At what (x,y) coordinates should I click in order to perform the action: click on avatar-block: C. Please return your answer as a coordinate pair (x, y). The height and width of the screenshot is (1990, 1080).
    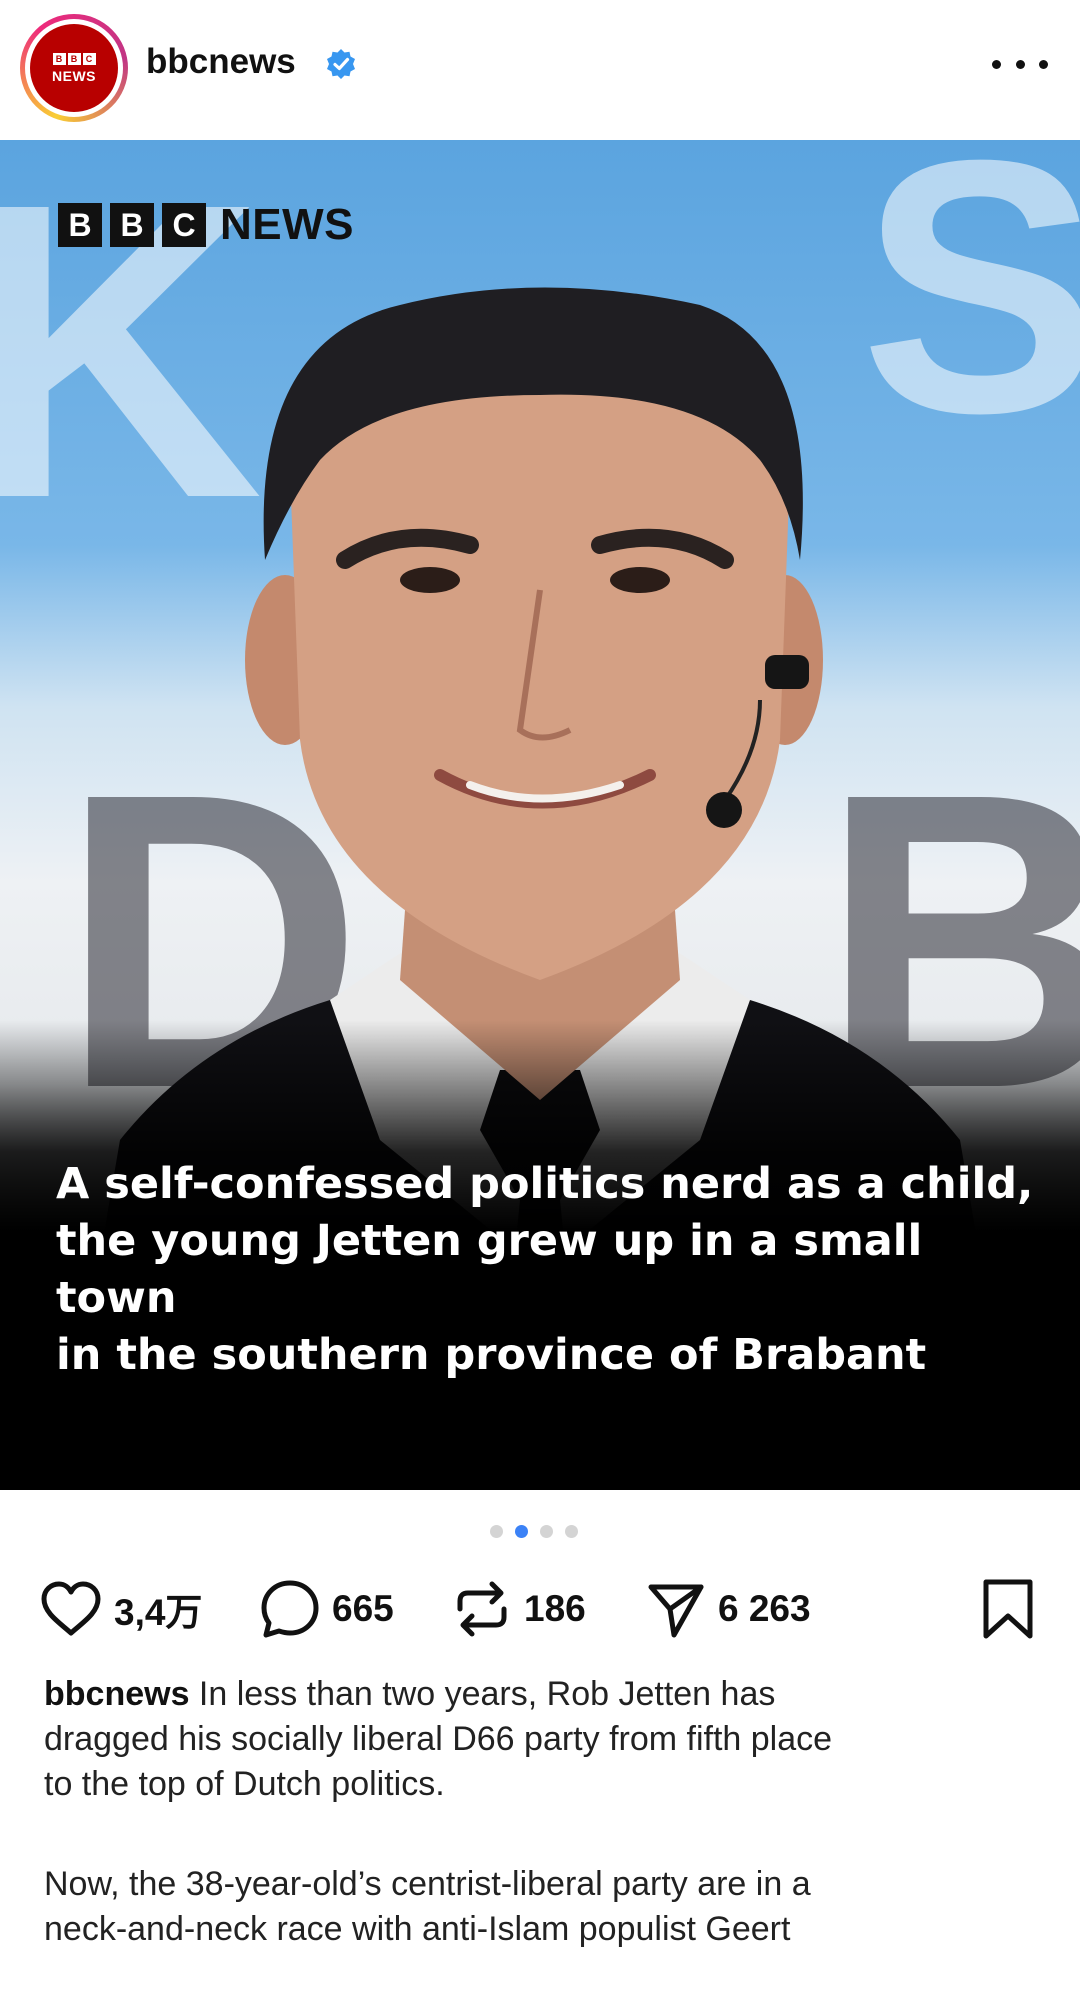
    Looking at the image, I should click on (89, 58).